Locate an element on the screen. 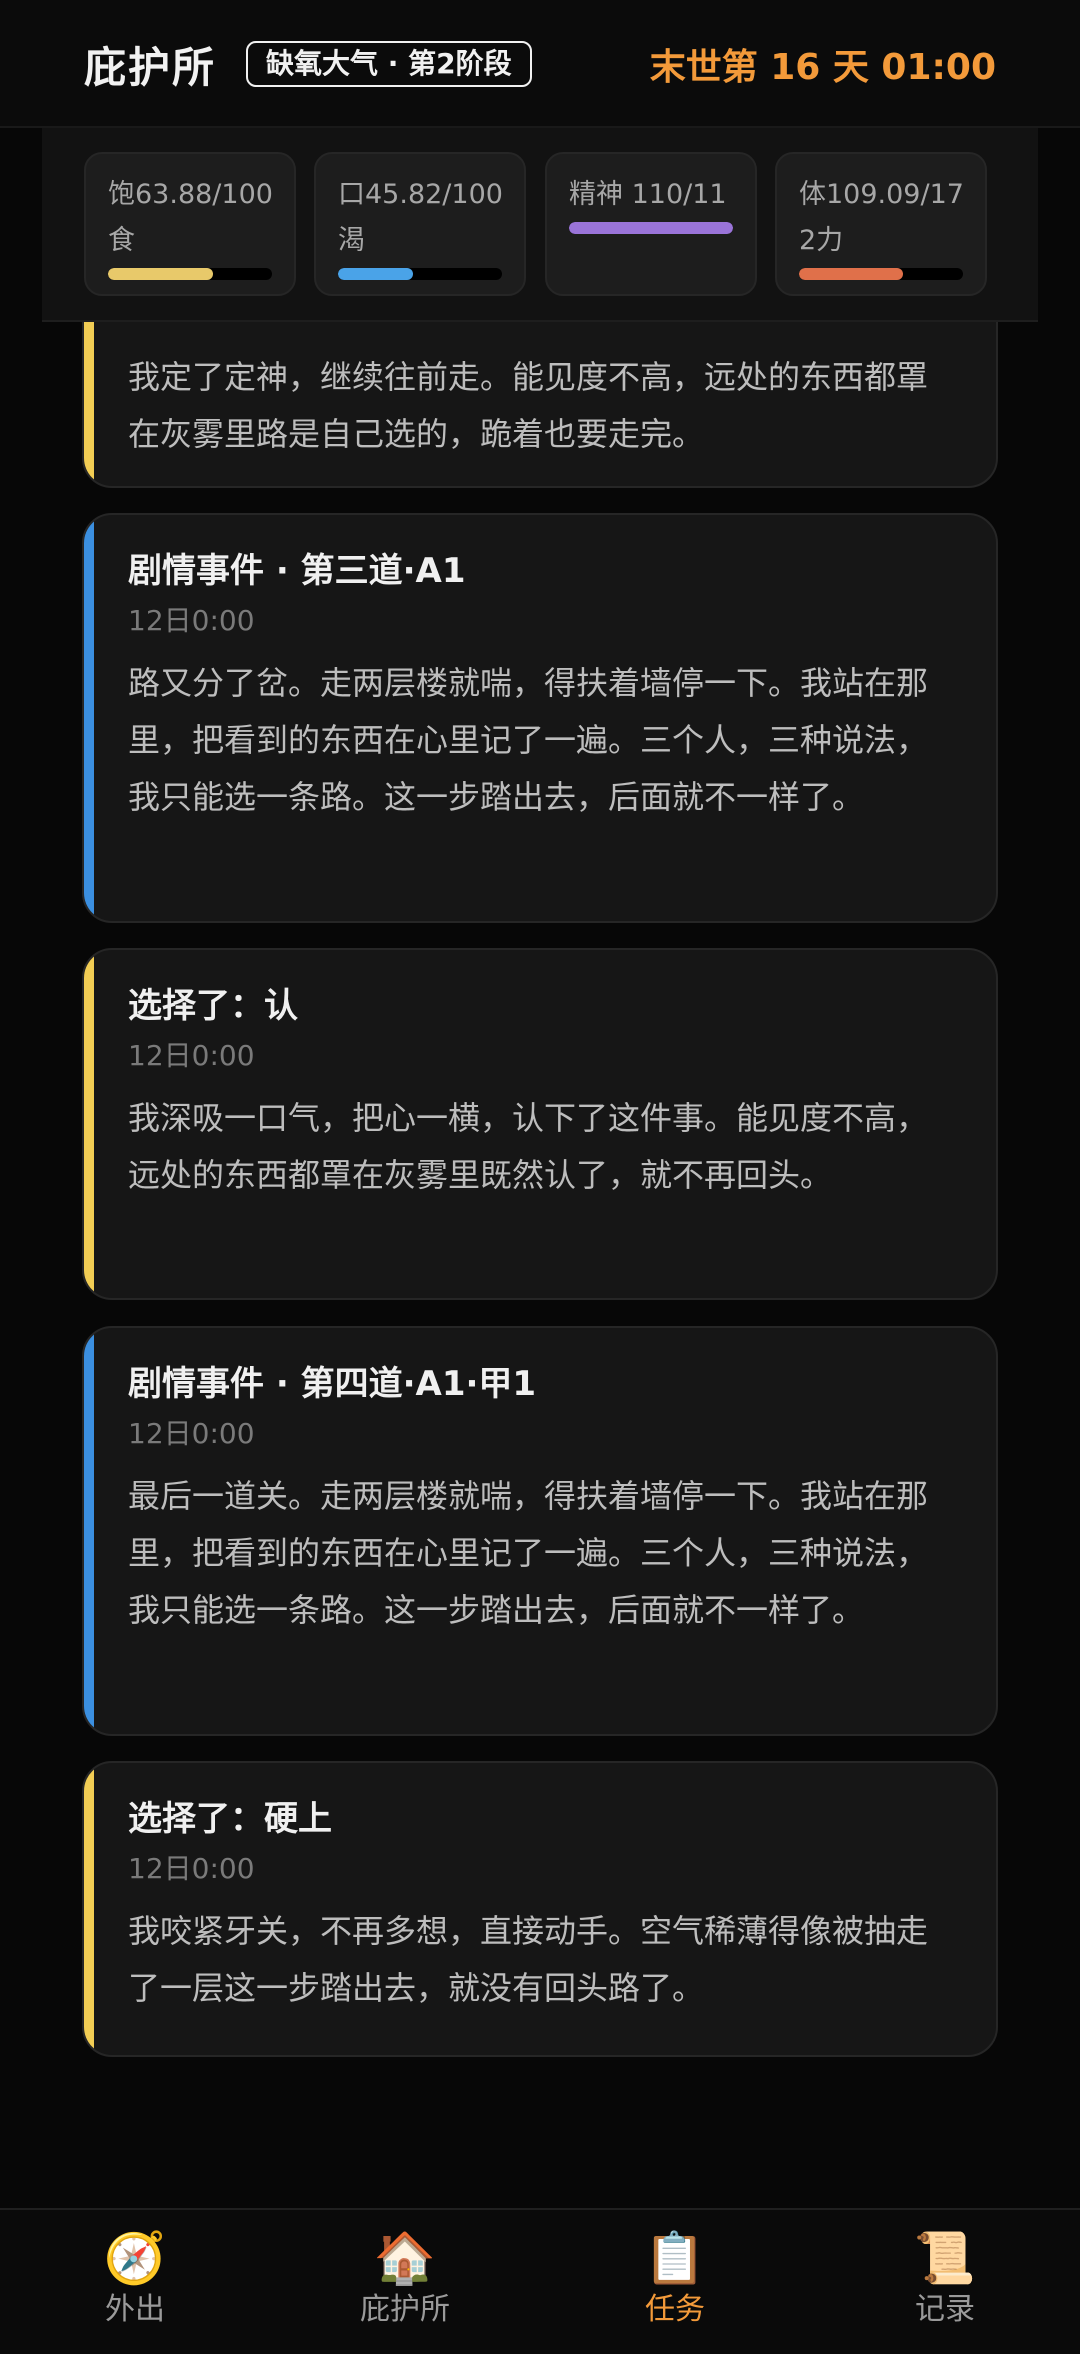 This screenshot has height=2354, width=1080. nav-label: 外出 is located at coordinates (135, 2309).